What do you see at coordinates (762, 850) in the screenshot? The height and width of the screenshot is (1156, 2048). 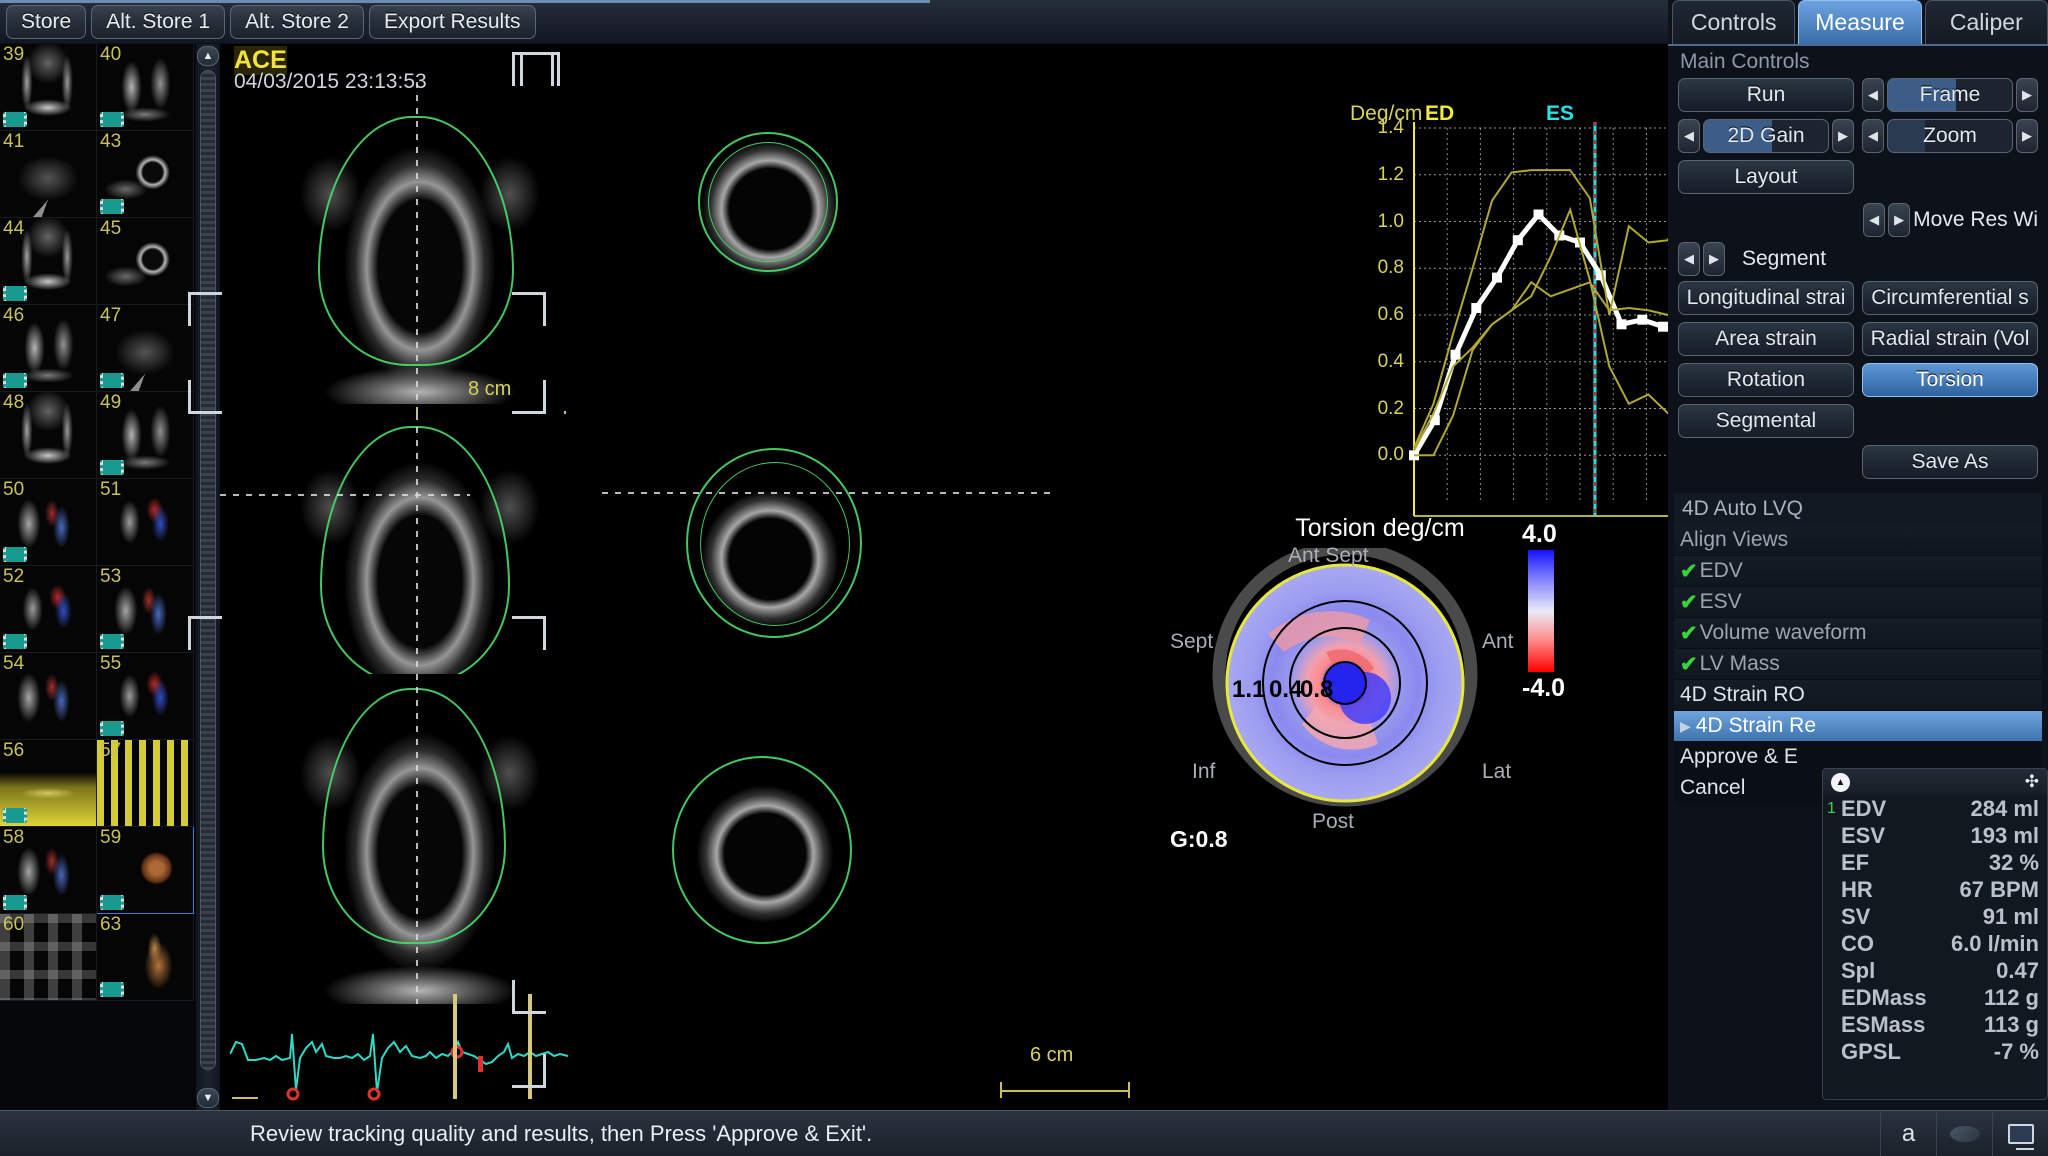 I see `lv-mesh-contour` at bounding box center [762, 850].